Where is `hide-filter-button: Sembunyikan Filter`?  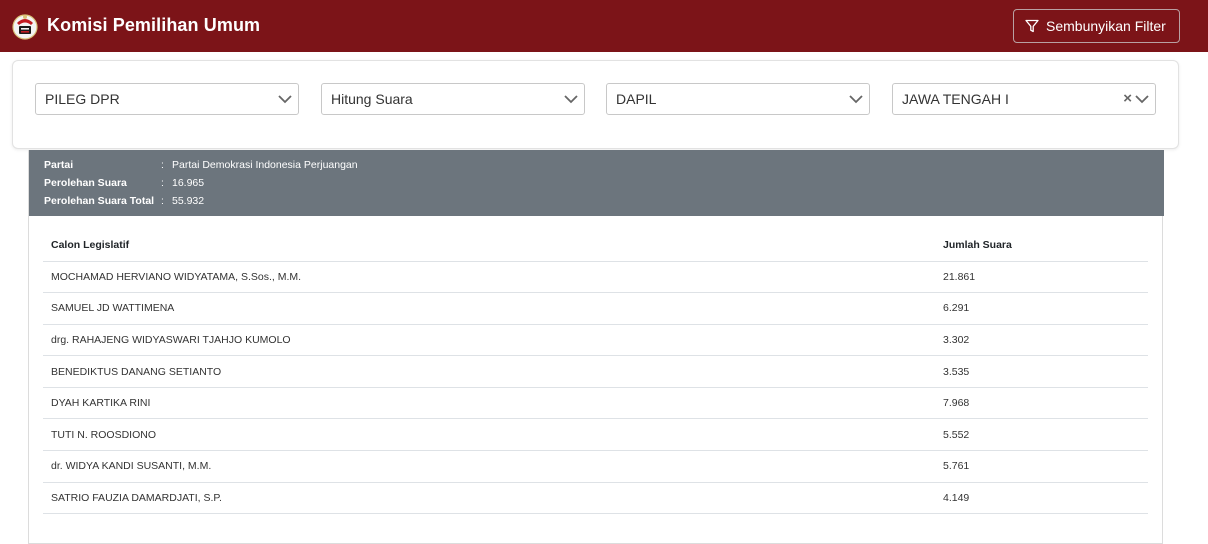
hide-filter-button: Sembunyikan Filter is located at coordinates (1096, 26).